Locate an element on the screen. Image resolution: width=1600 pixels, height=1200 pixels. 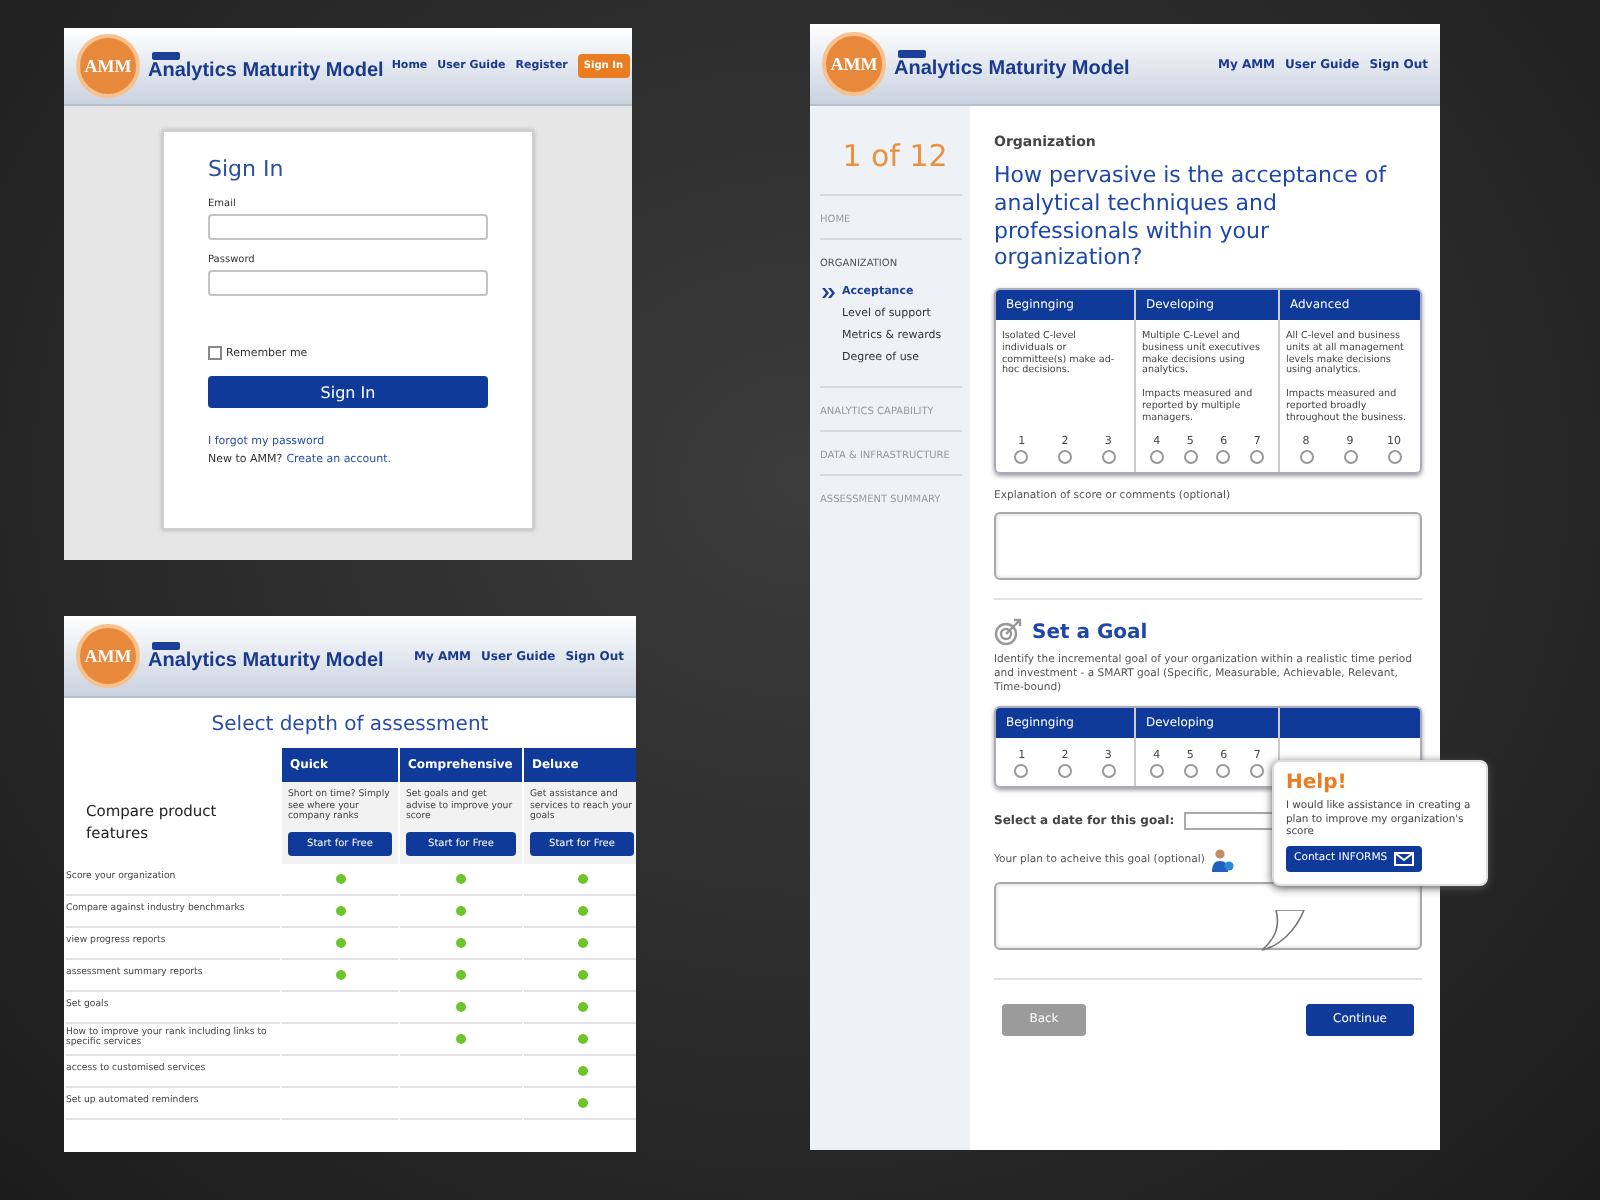
help-title: Help! is located at coordinates (1317, 783).